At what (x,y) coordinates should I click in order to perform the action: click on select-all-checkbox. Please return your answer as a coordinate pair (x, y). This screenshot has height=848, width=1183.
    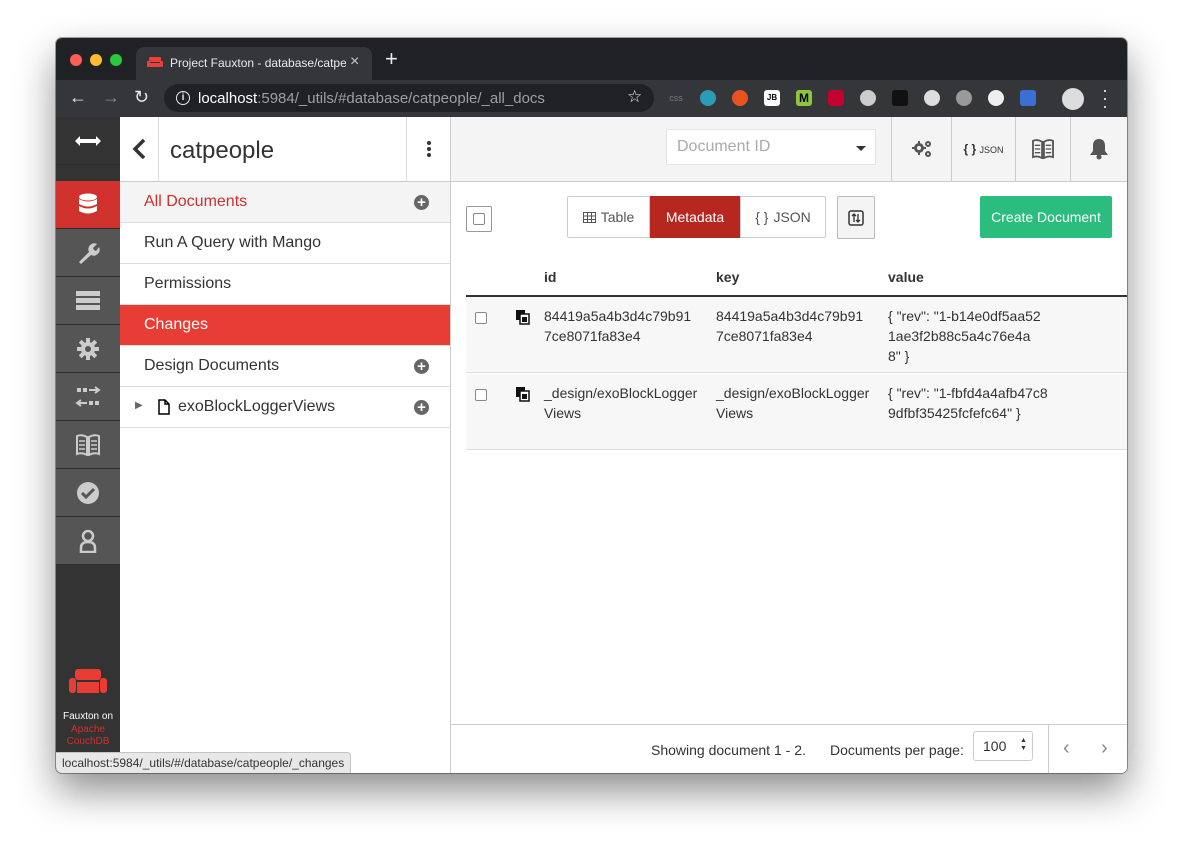
    Looking at the image, I should click on (479, 219).